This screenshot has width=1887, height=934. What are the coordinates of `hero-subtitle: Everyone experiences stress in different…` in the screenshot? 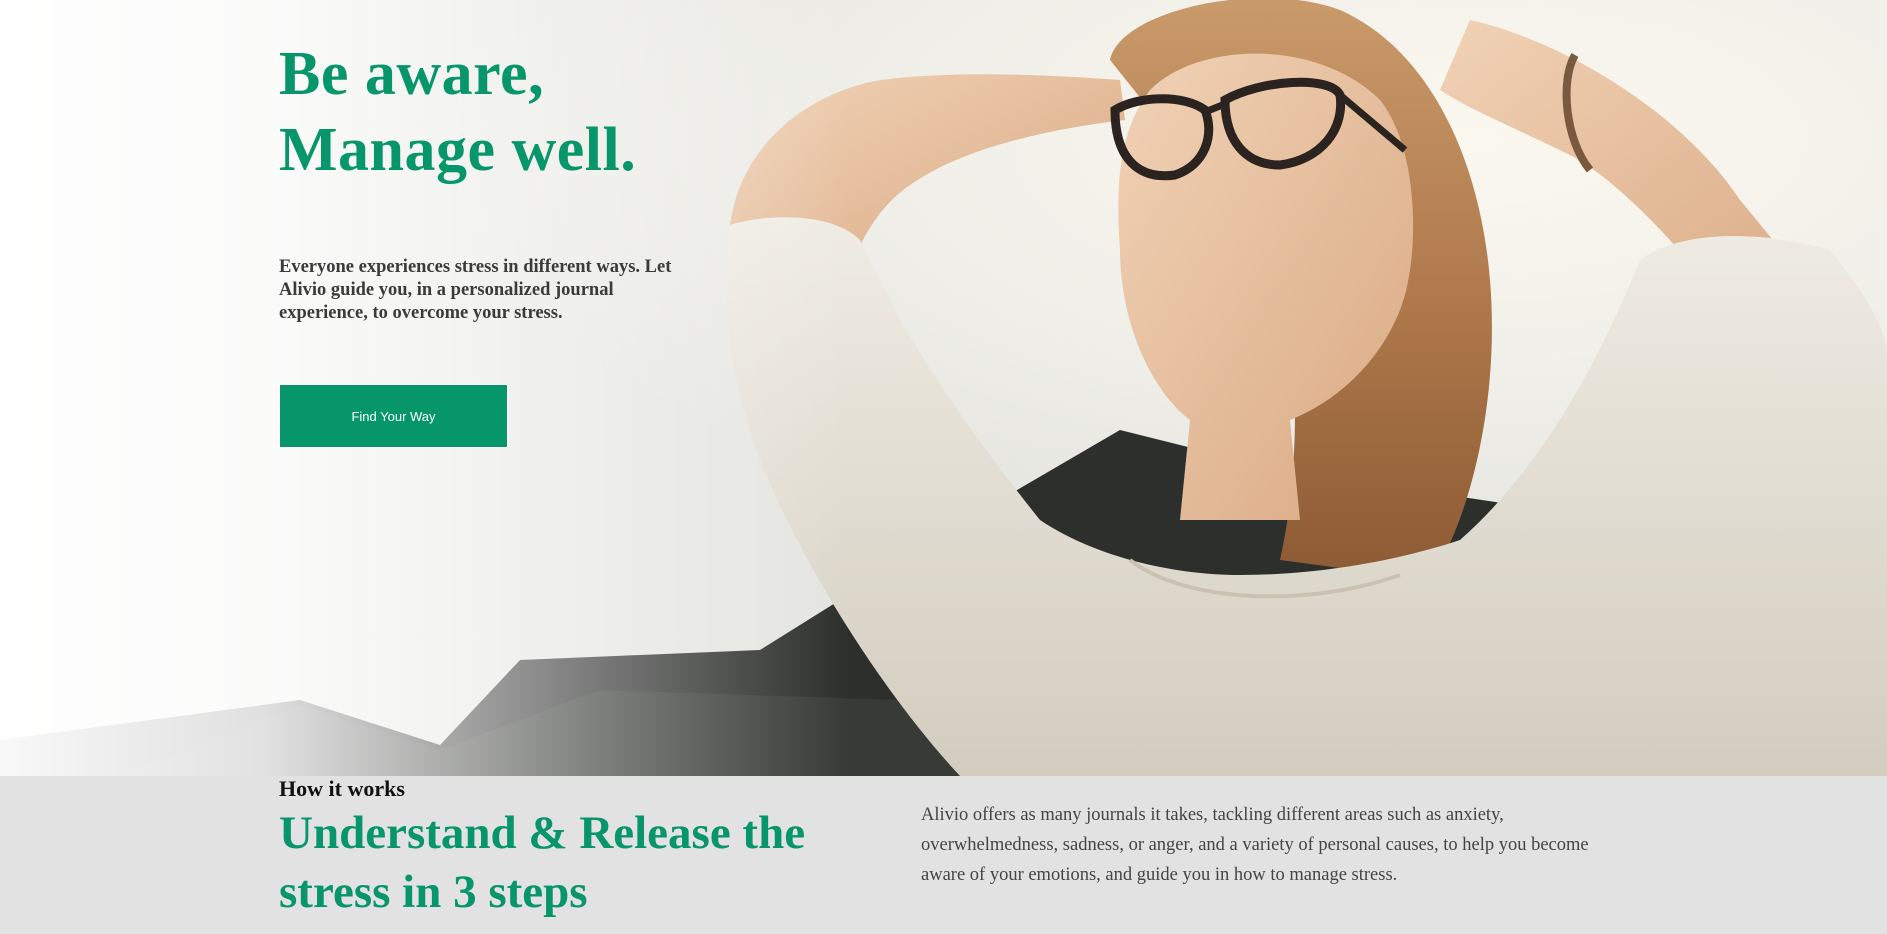 It's located at (475, 290).